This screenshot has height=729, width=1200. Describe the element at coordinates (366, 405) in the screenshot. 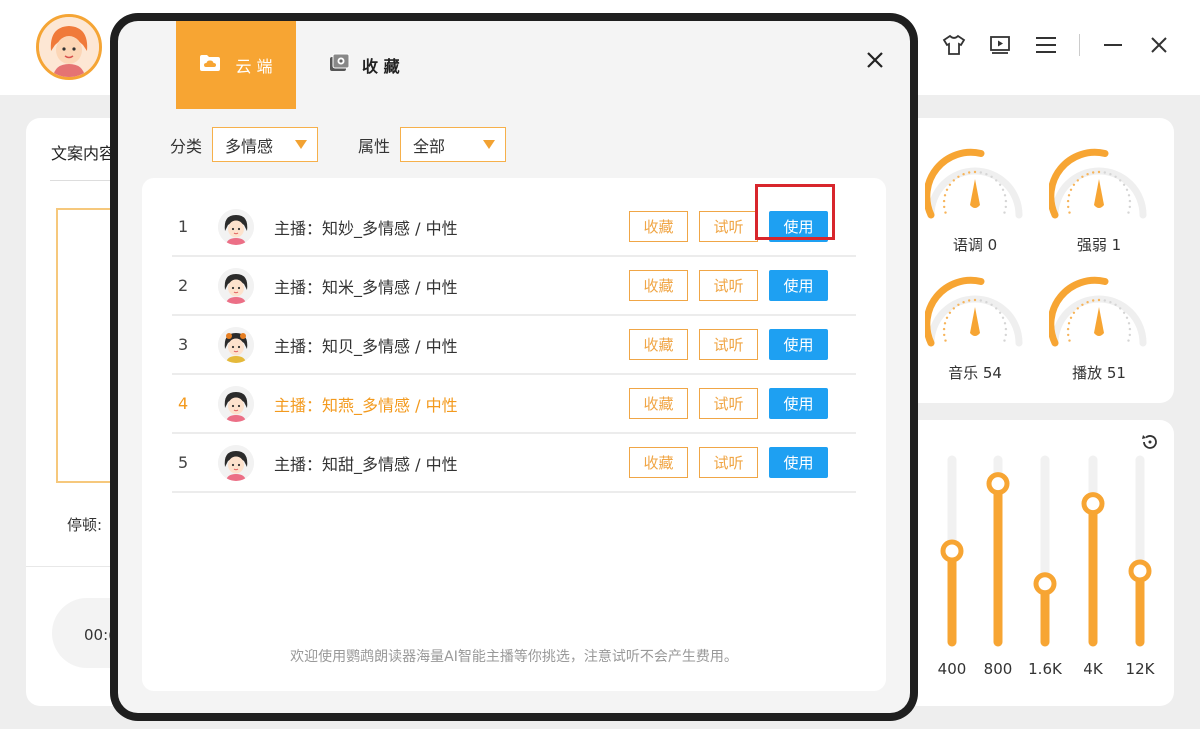

I see `anchor-name: 主播：知燕_多情感 / 中性` at that location.